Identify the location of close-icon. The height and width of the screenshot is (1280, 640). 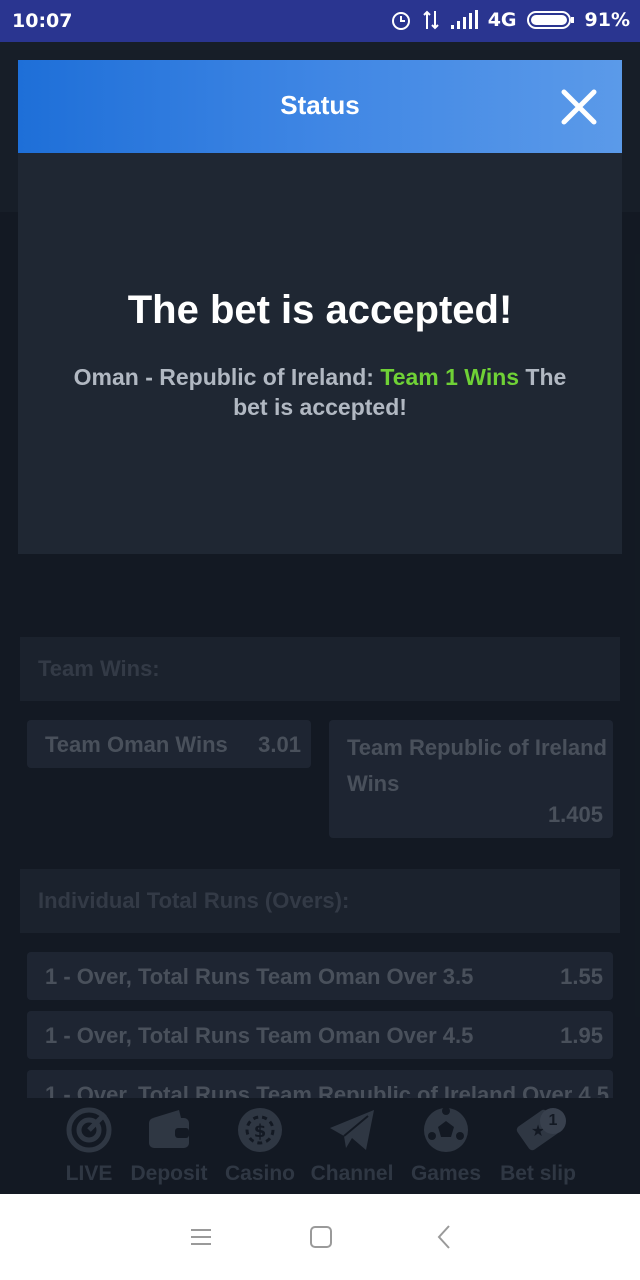
(579, 107).